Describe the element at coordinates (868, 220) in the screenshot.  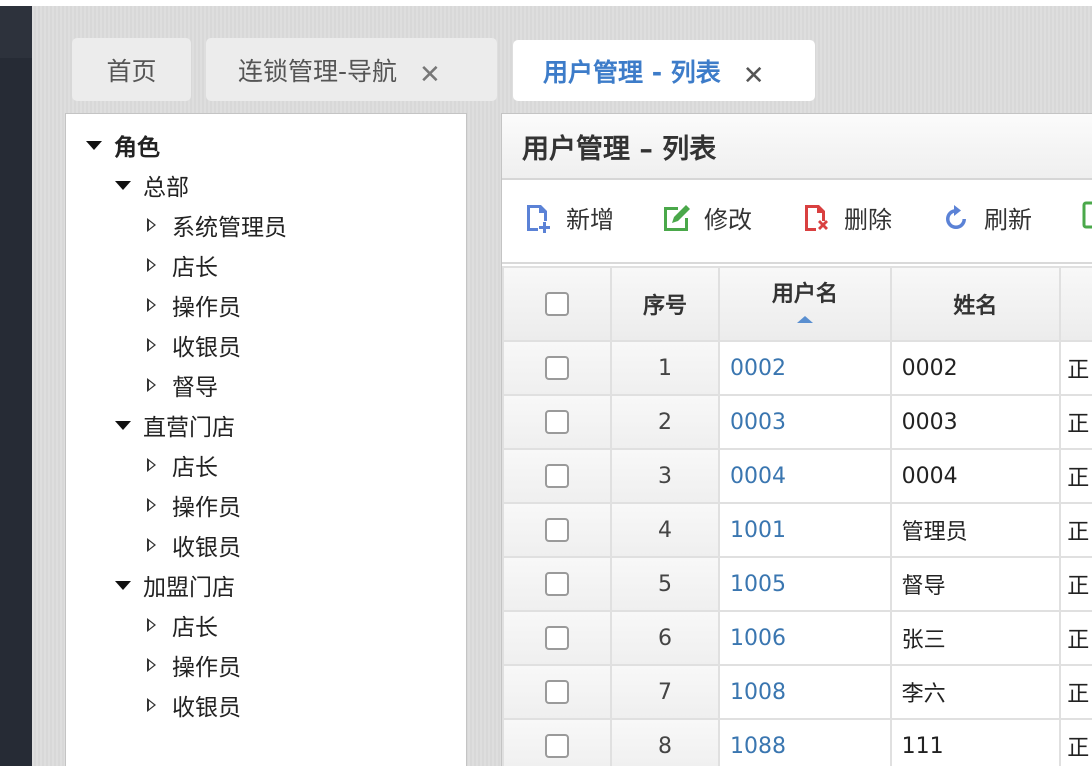
I see `delete-label: 删除` at that location.